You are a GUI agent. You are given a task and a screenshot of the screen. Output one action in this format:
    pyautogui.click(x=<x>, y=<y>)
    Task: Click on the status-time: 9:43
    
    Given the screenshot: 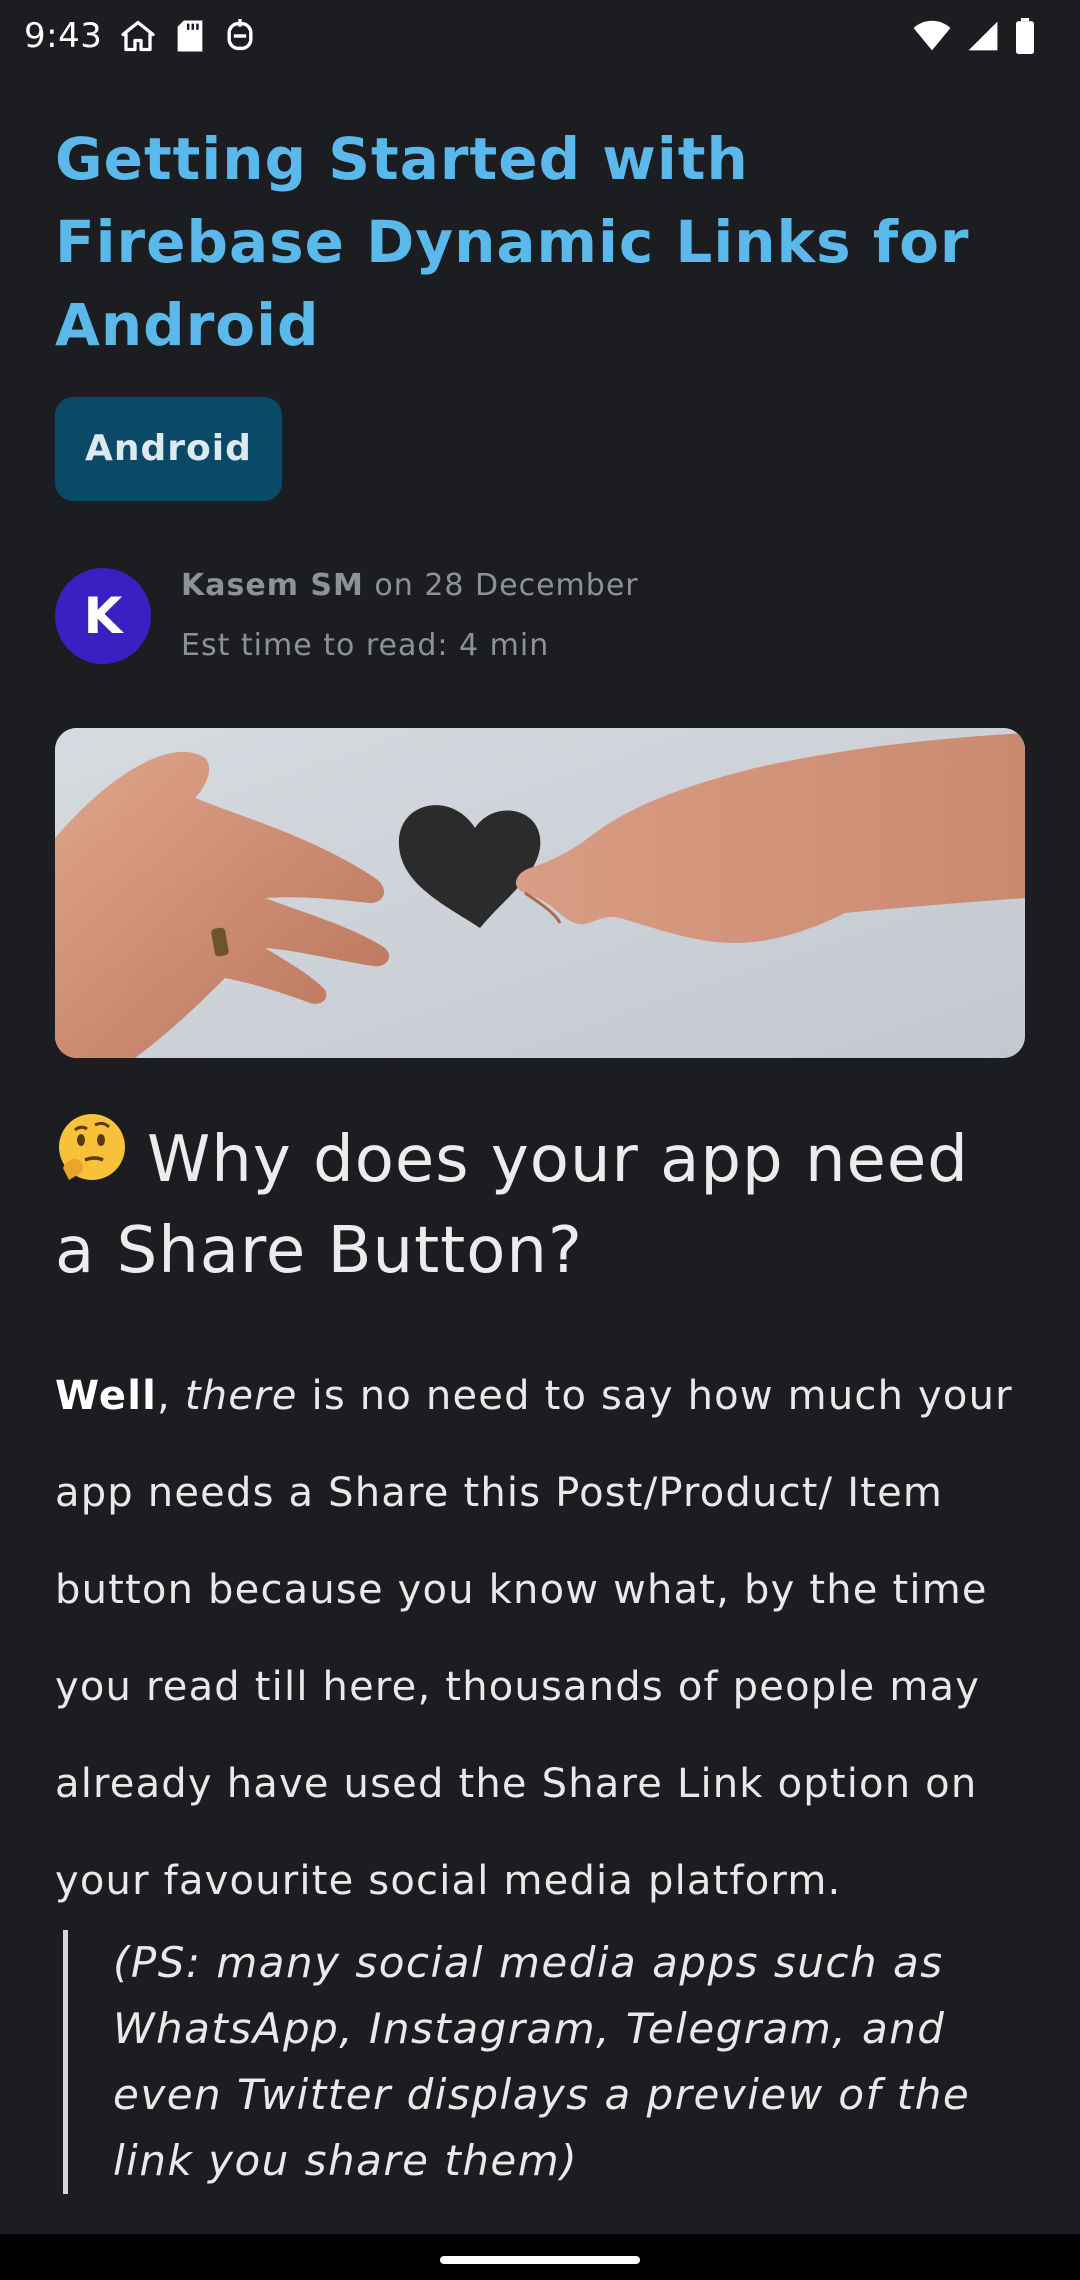 What is the action you would take?
    pyautogui.click(x=63, y=36)
    